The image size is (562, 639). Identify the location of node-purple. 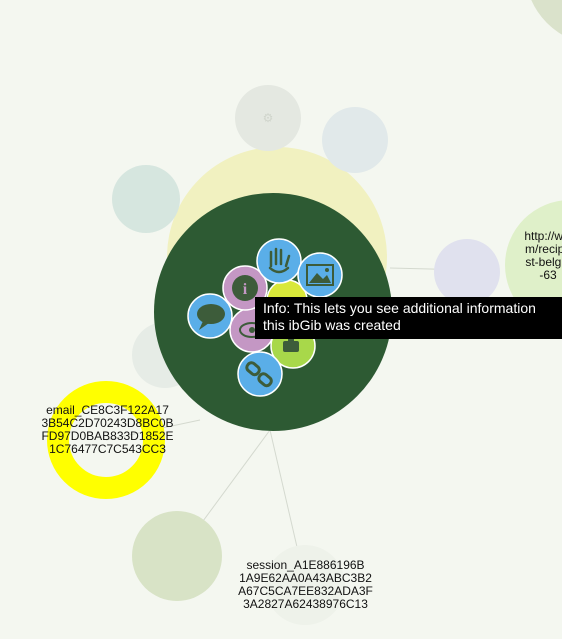
(467, 272).